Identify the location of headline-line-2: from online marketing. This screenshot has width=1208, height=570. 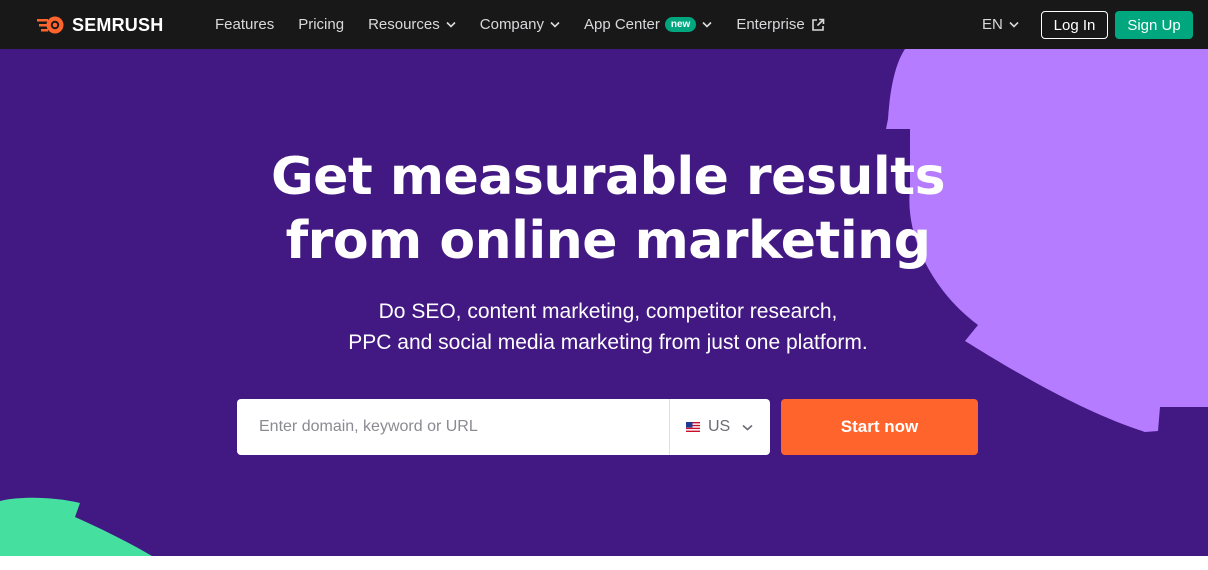
(608, 241).